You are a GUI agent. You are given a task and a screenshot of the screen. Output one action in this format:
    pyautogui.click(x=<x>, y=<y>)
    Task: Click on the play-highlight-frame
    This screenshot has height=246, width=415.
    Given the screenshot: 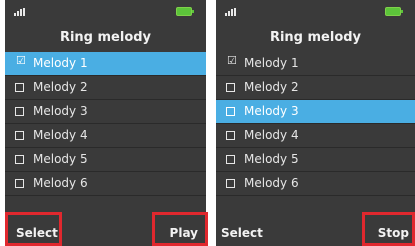 What is the action you would take?
    pyautogui.click(x=180, y=229)
    